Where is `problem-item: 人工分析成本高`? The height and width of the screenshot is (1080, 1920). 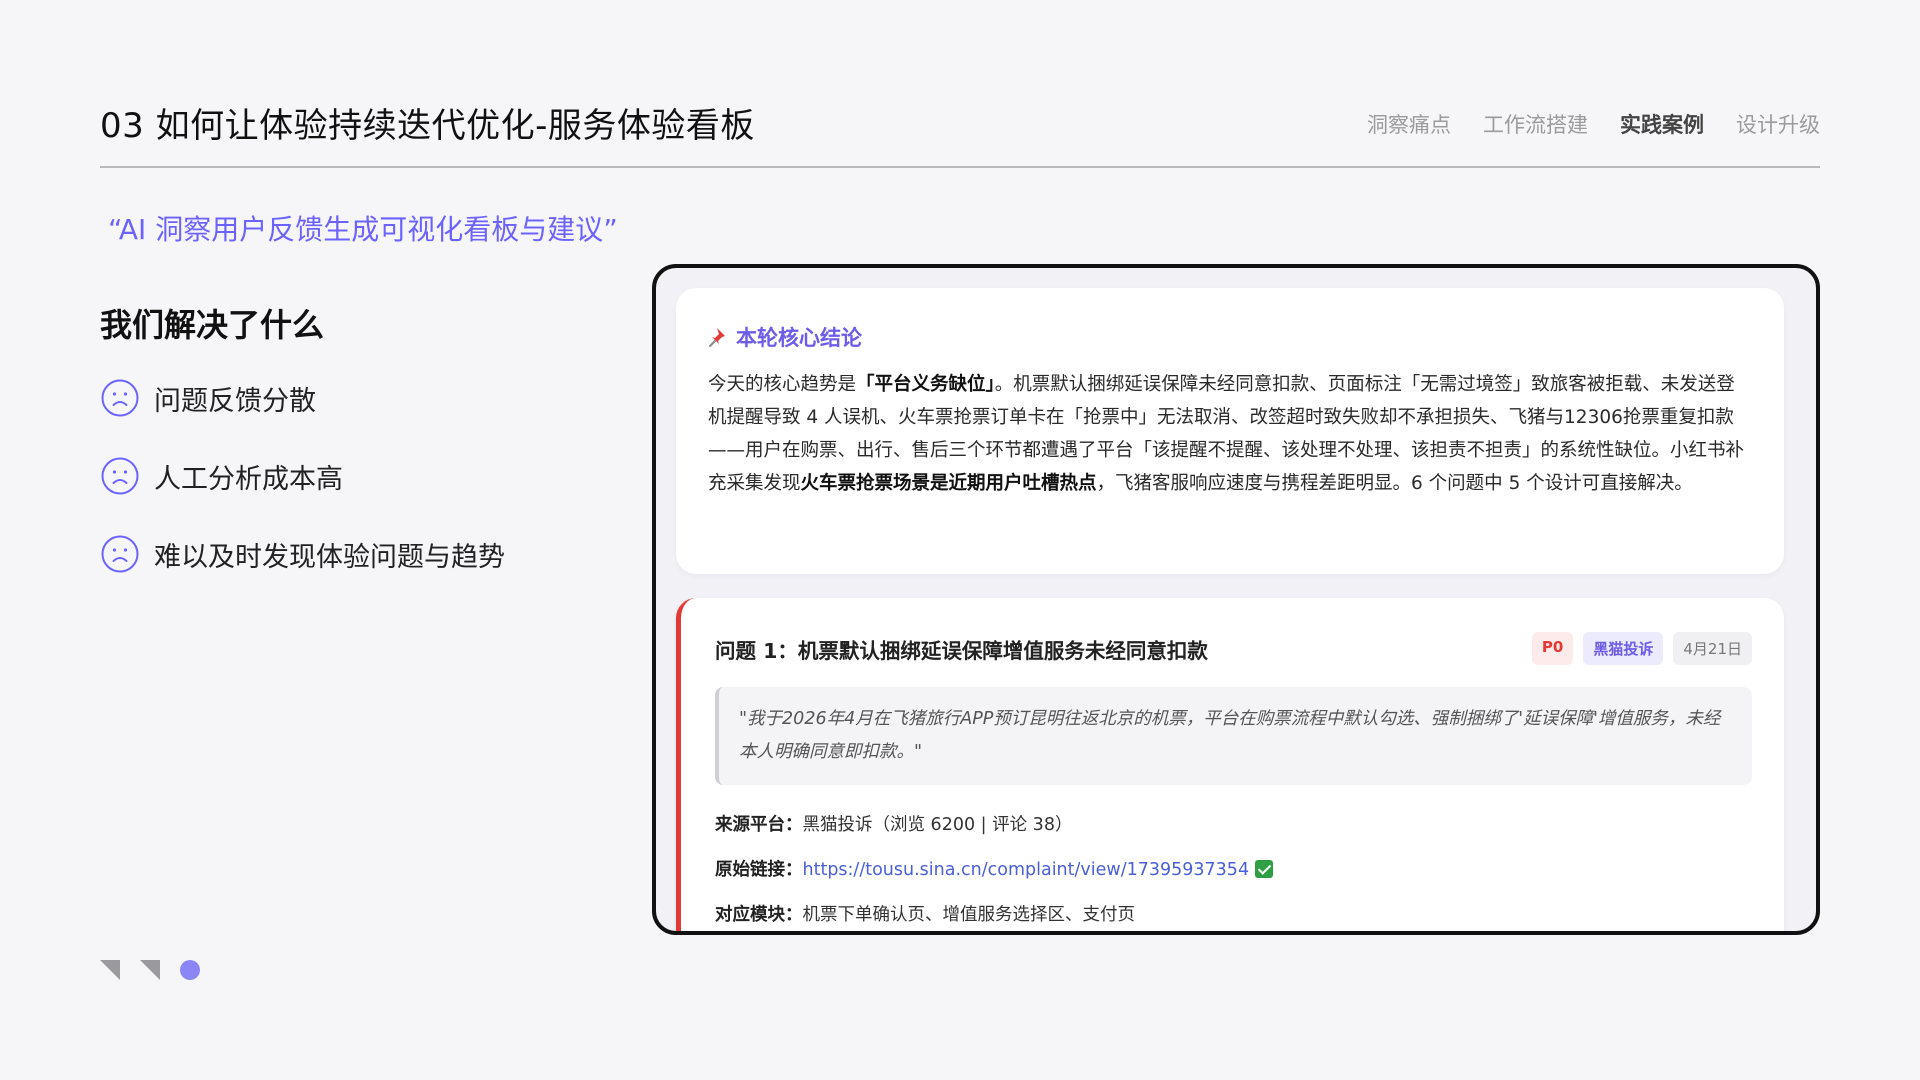 problem-item: 人工分析成本高 is located at coordinates (302, 476).